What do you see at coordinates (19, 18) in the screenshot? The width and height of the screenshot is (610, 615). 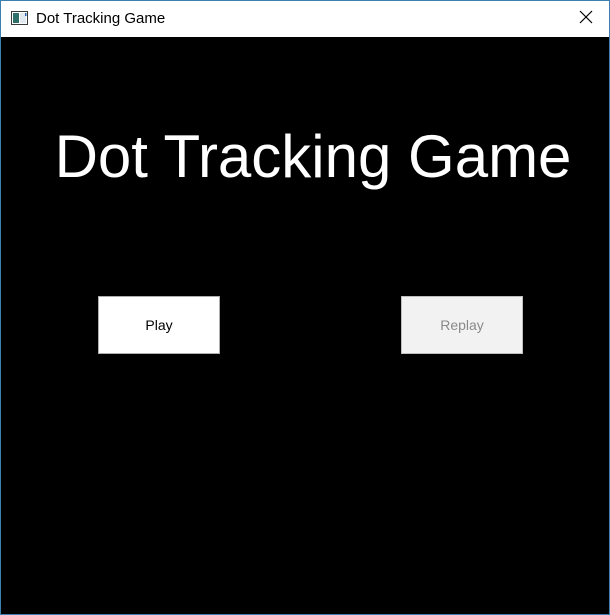 I see `app-window-icon` at bounding box center [19, 18].